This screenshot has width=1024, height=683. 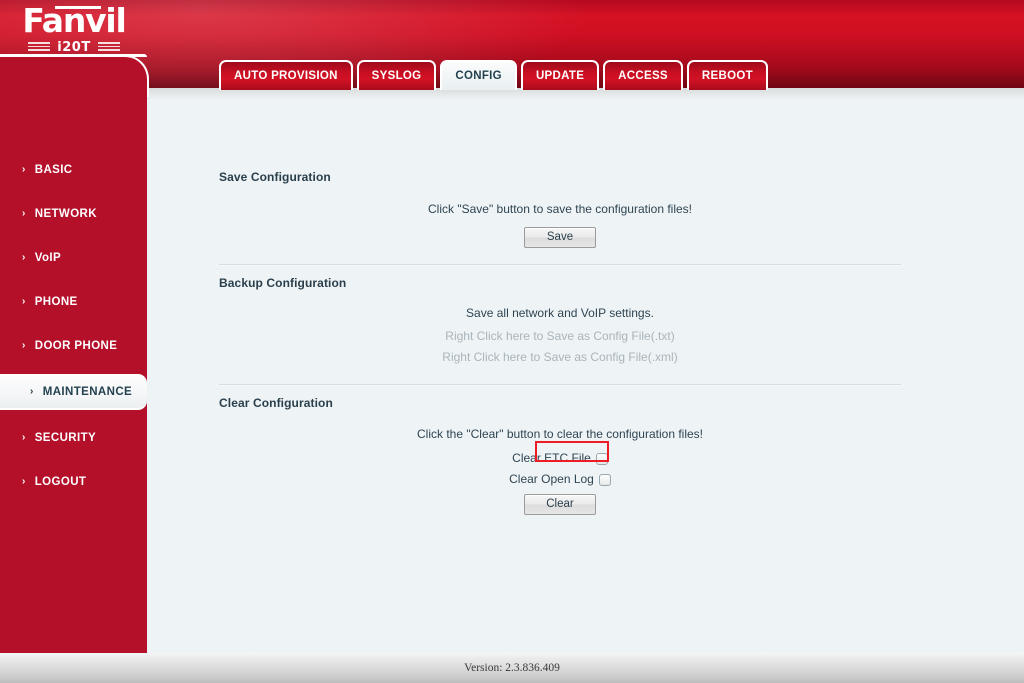 I want to click on sidebar-item-label: PHONE, so click(x=56, y=302).